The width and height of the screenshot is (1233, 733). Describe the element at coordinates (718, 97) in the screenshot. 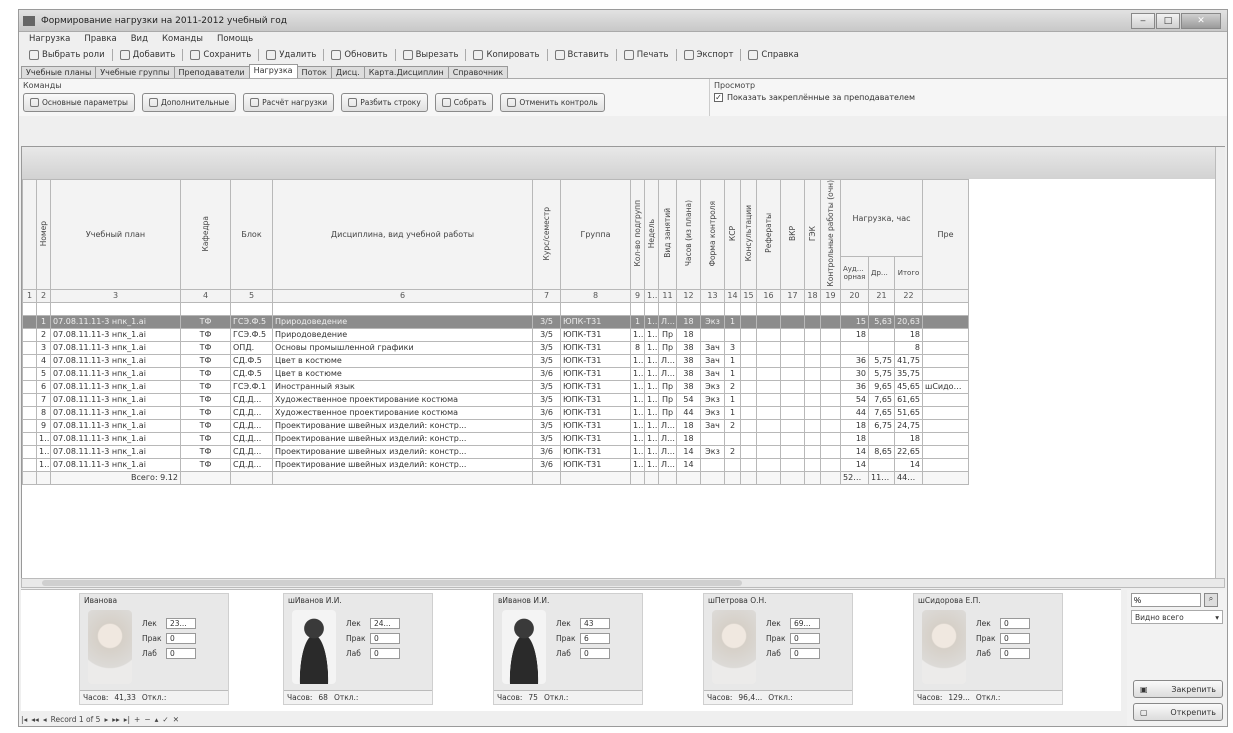

I see `checkbox-box: ✓` at that location.